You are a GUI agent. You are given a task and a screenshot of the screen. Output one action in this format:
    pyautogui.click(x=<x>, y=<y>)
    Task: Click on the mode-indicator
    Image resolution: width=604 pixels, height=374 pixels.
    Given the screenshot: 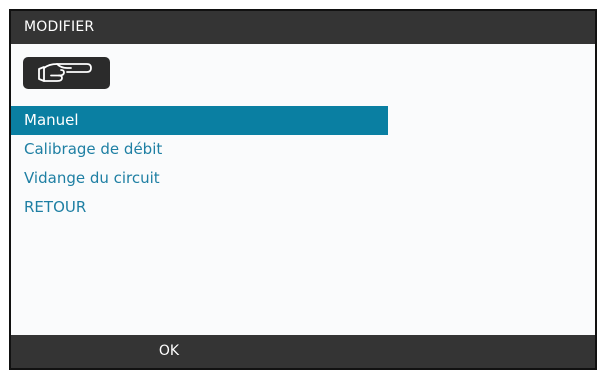 What is the action you would take?
    pyautogui.click(x=66, y=73)
    